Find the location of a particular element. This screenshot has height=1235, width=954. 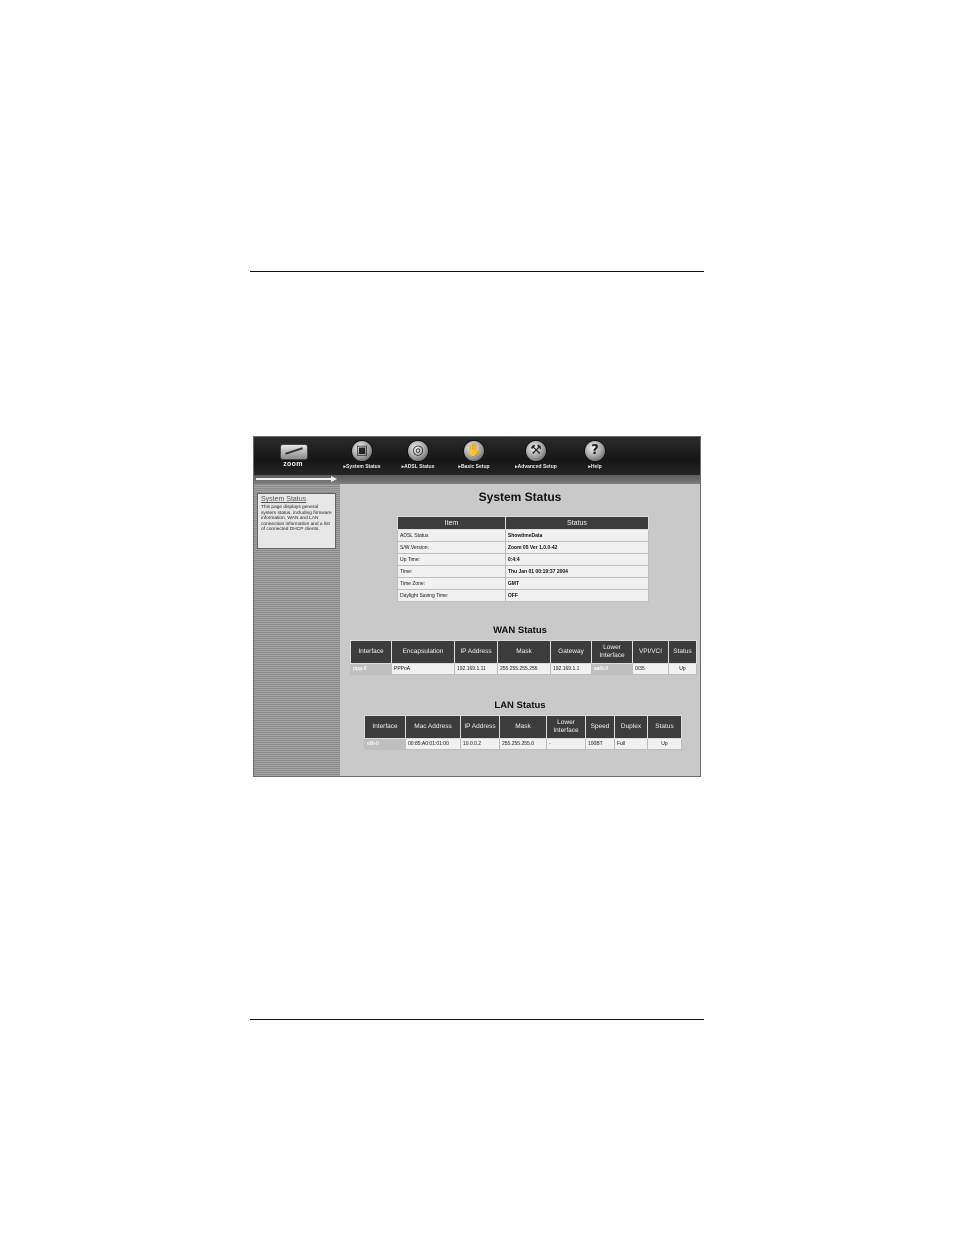

lan-status-title: LAN Status is located at coordinates (520, 705).